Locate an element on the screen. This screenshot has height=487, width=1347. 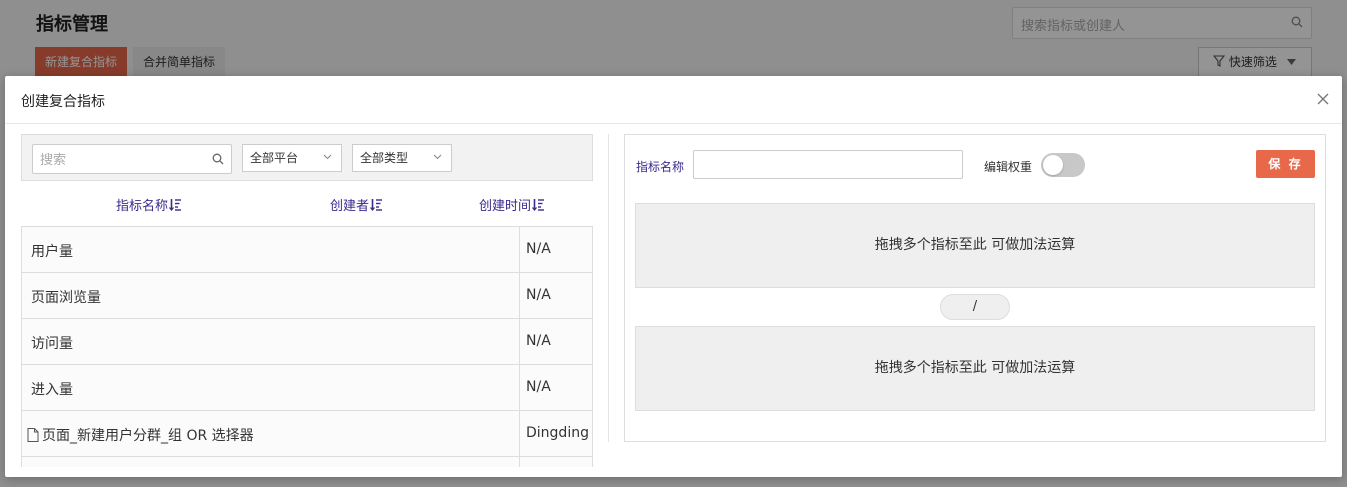
column-header-created-time: 创建时间 is located at coordinates (512, 204).